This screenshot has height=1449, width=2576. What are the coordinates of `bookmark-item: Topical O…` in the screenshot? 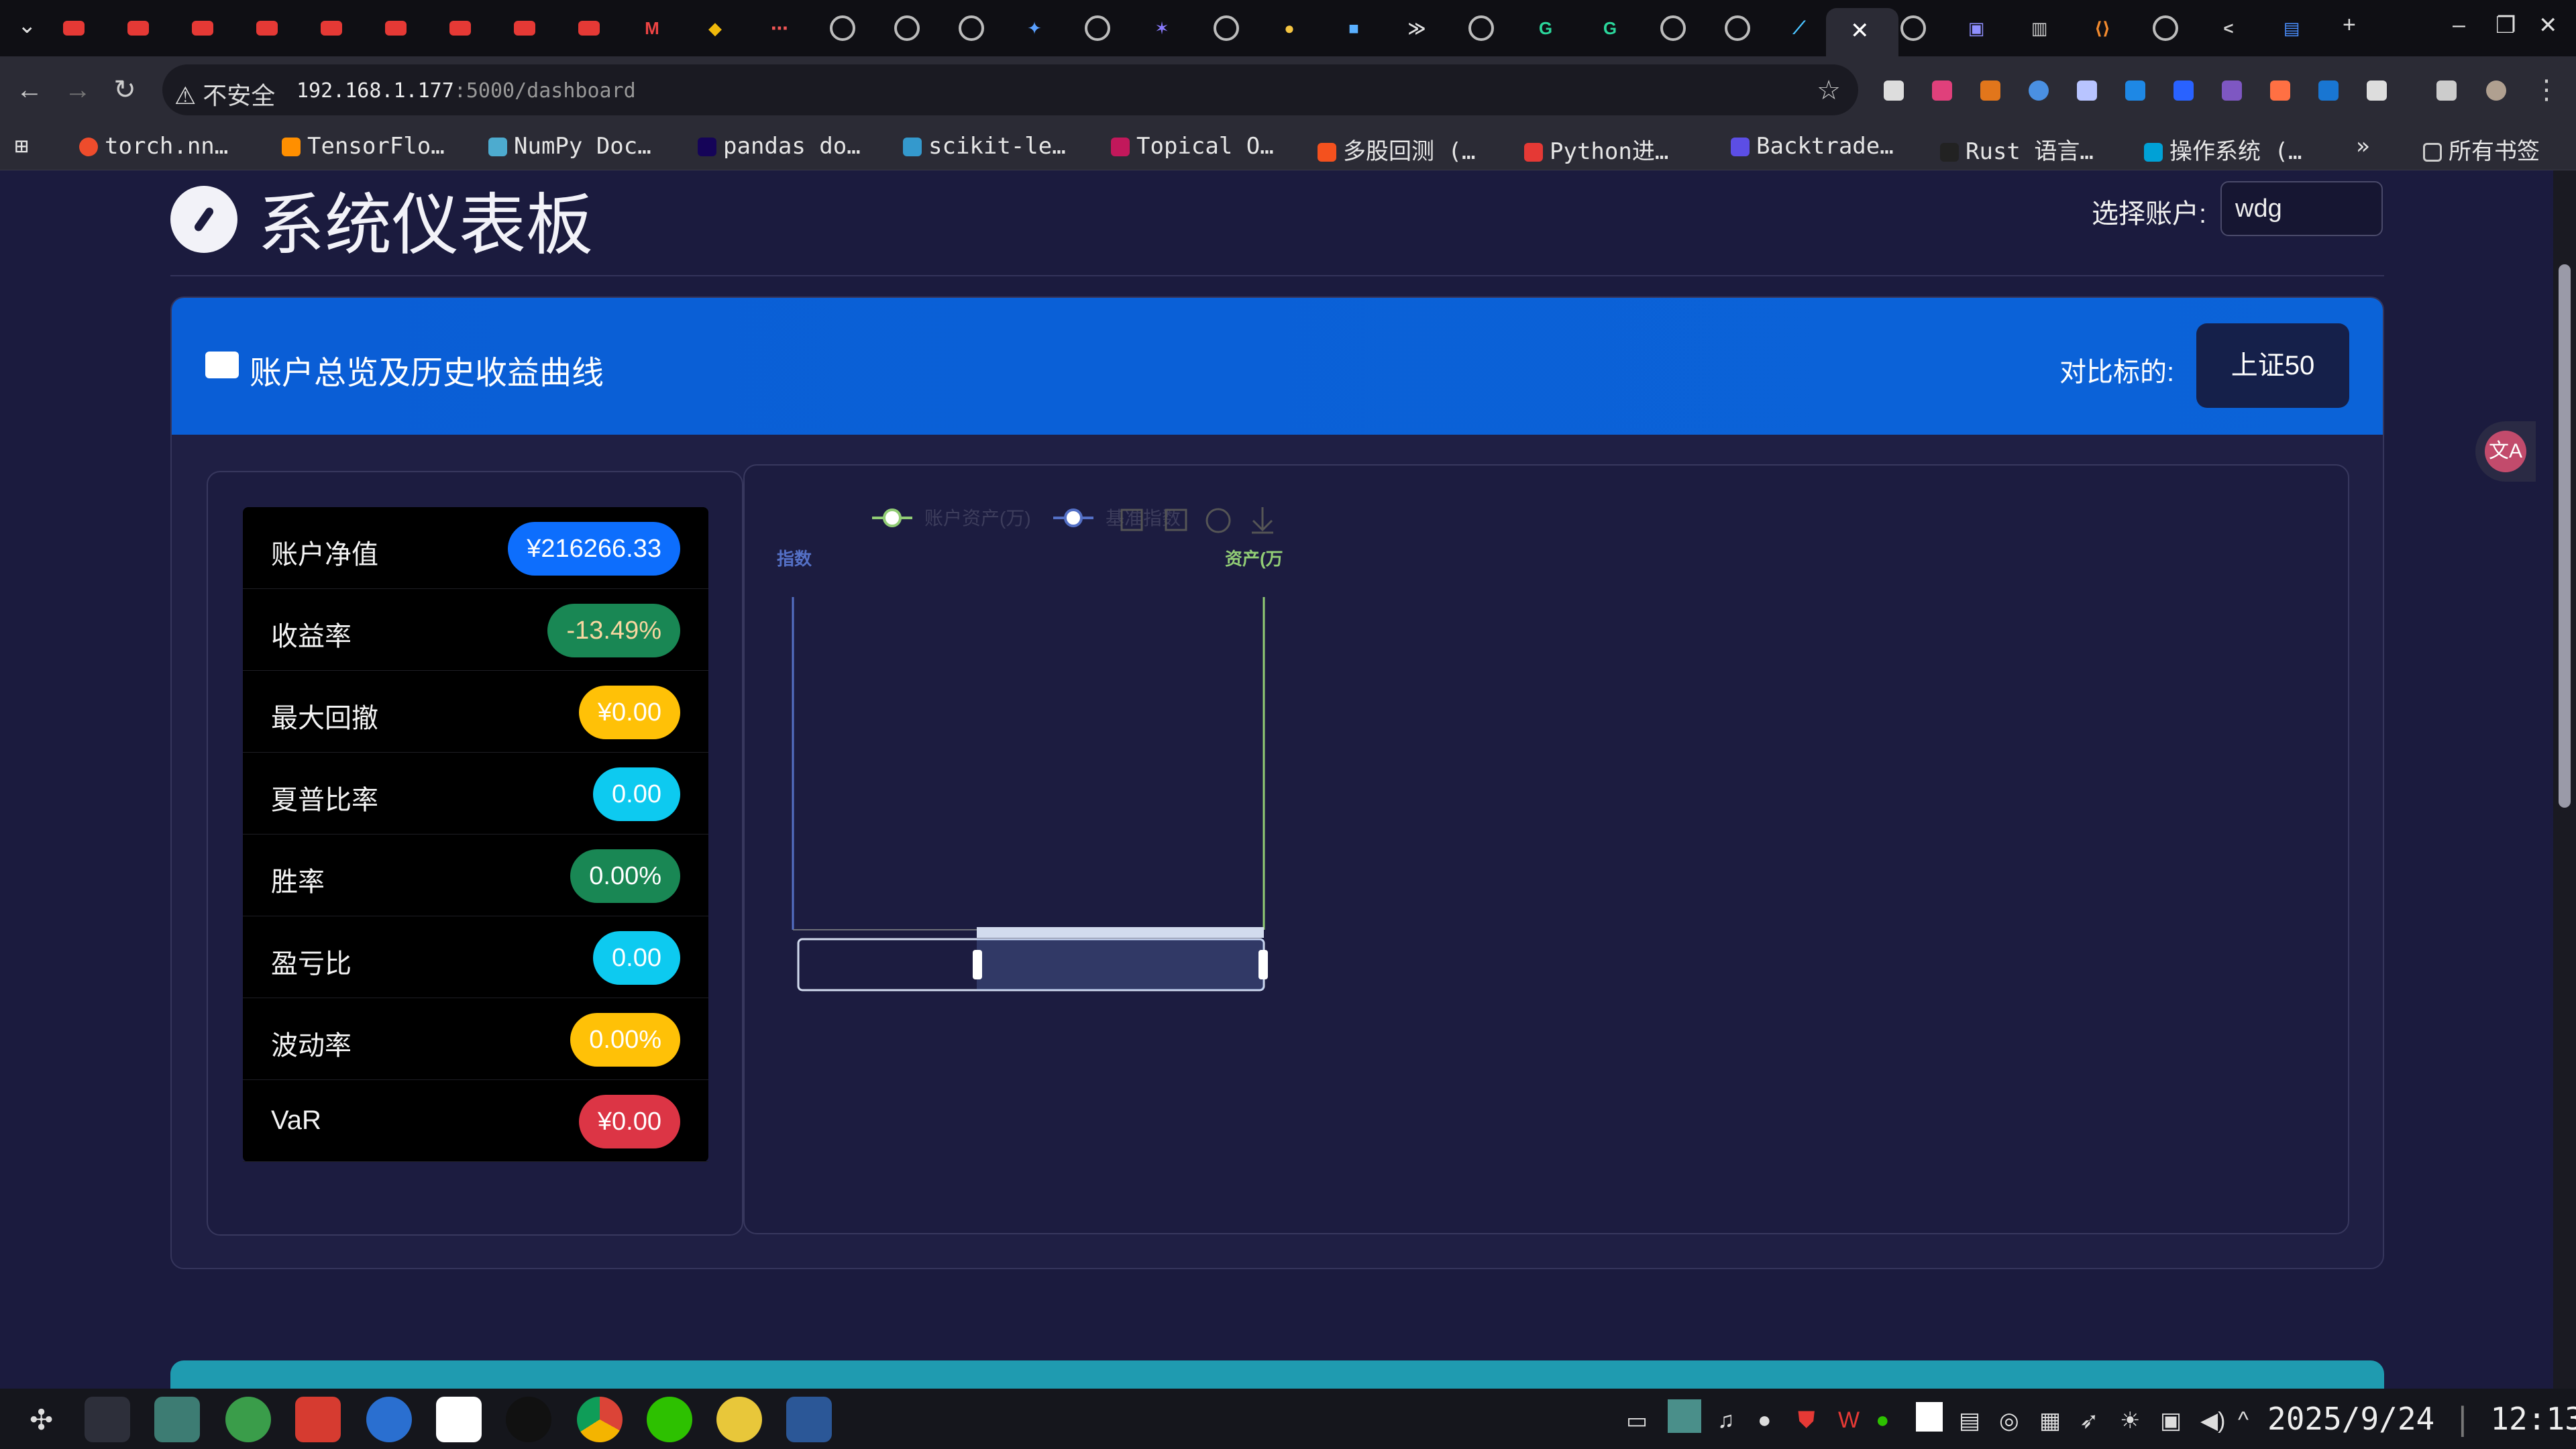 It's located at (1192, 146).